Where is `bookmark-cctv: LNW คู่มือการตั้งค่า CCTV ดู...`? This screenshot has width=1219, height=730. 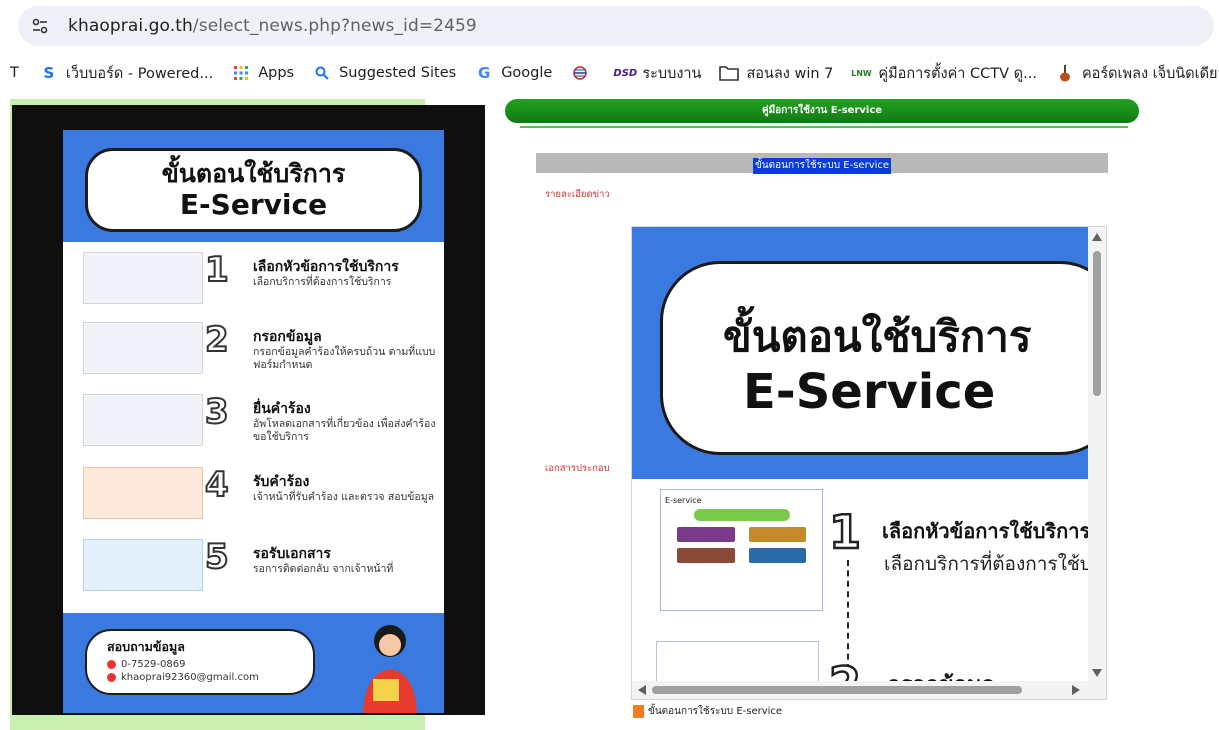
bookmark-cctv: LNW คู่มือการตั้งค่า CCTV ดู... is located at coordinates (944, 73).